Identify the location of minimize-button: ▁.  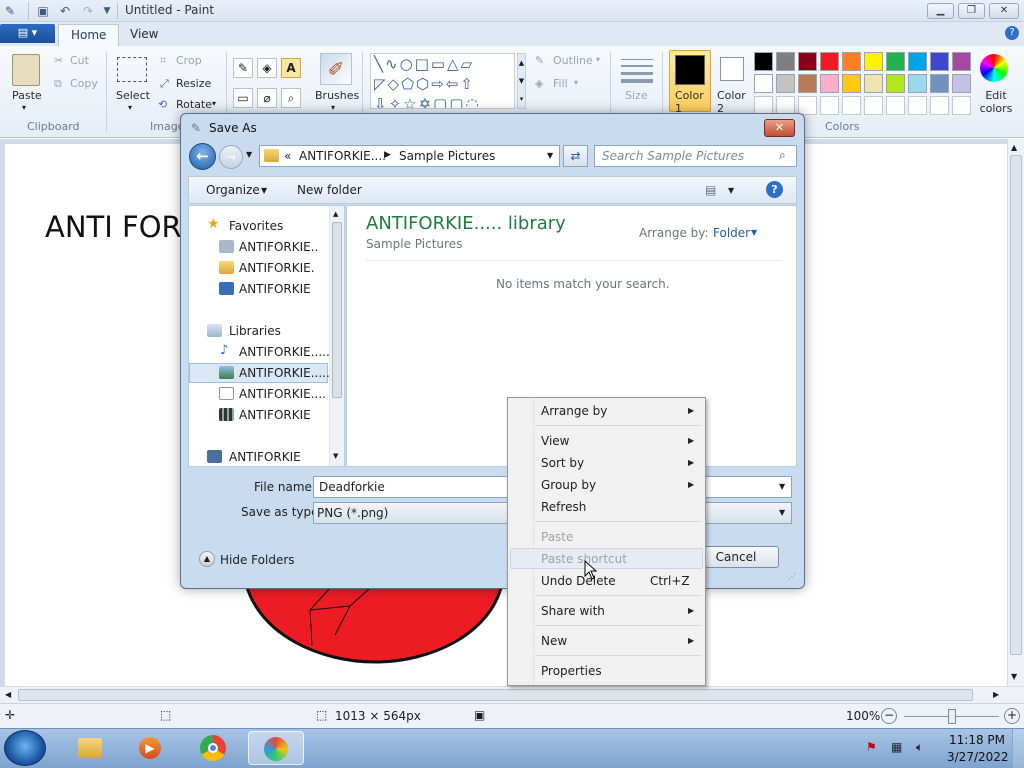
(940, 11).